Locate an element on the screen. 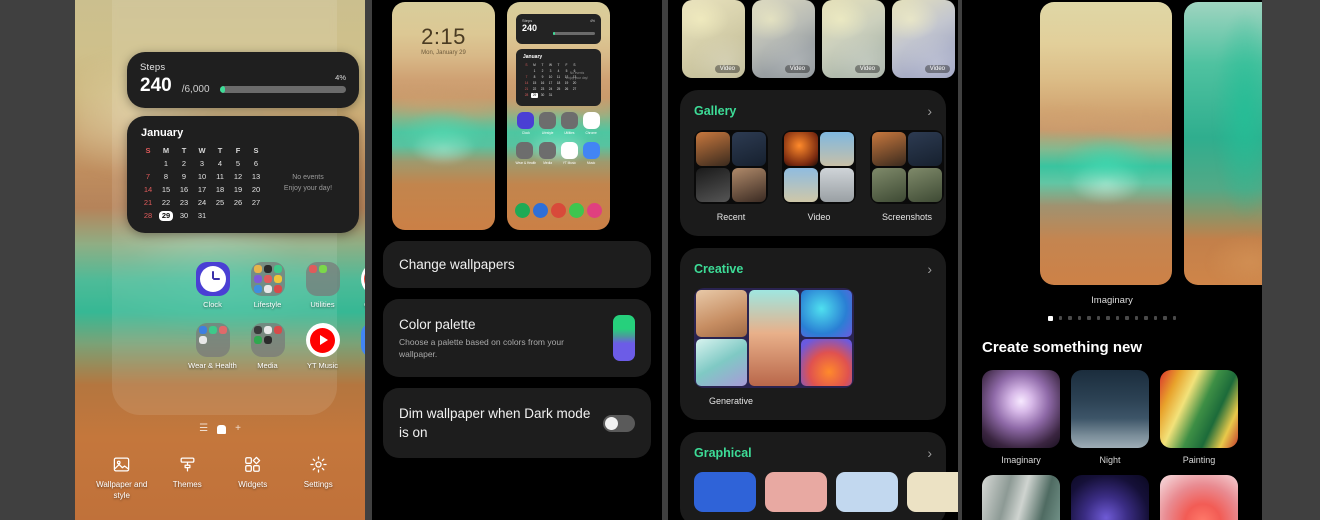 The image size is (1320, 520). calendar-day-cell: 11 is located at coordinates (220, 177).